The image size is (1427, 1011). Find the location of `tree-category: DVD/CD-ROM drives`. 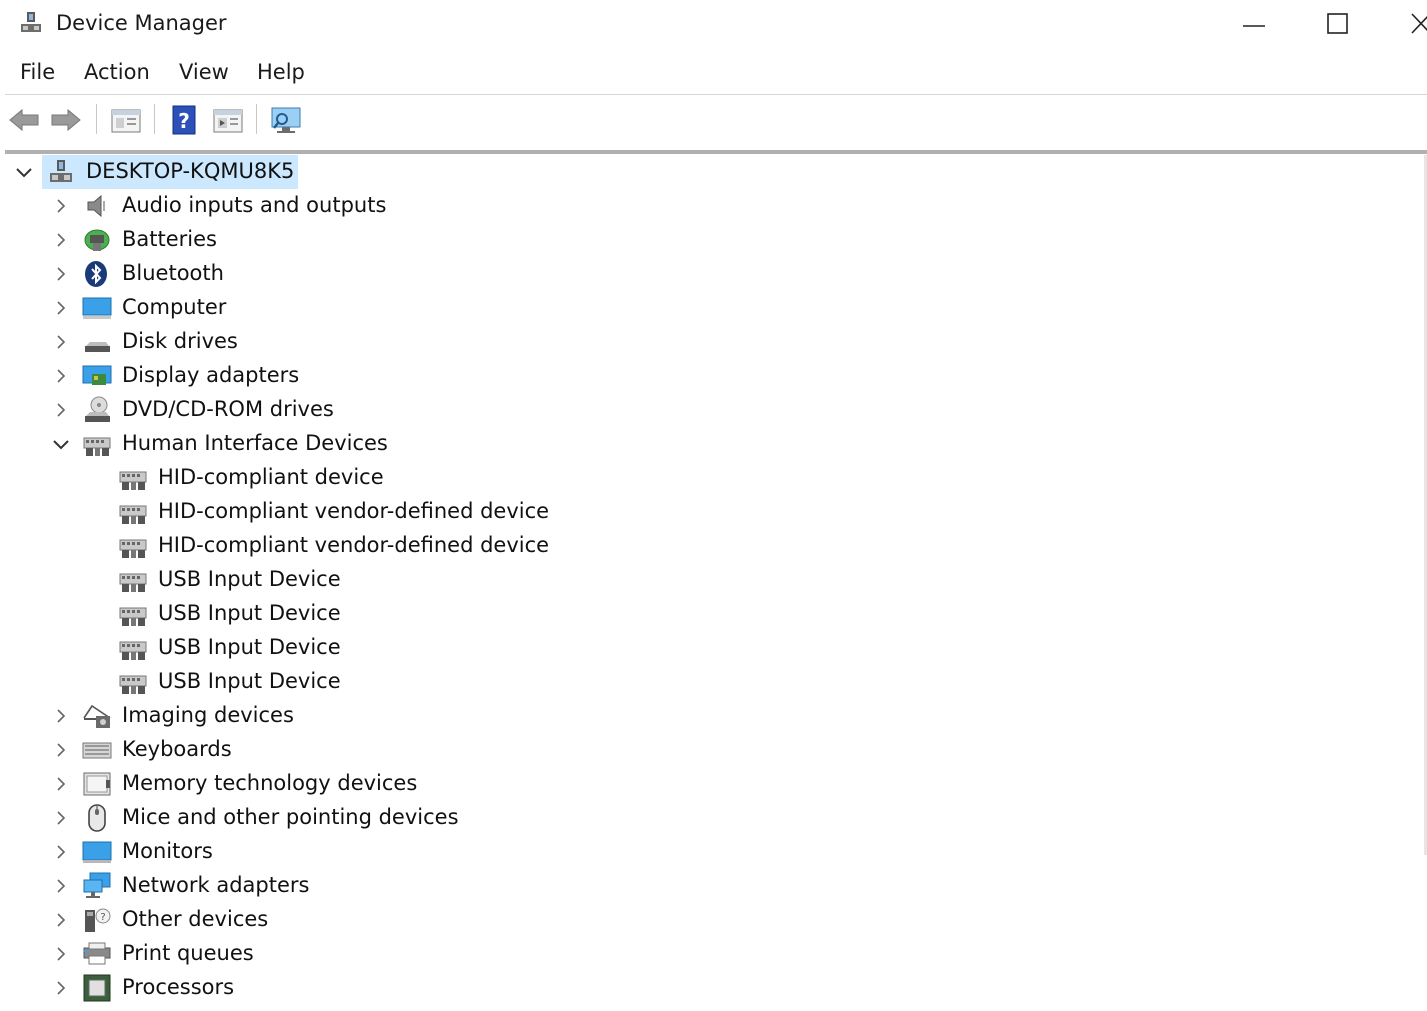

tree-category: DVD/CD-ROM drives is located at coordinates (710, 410).